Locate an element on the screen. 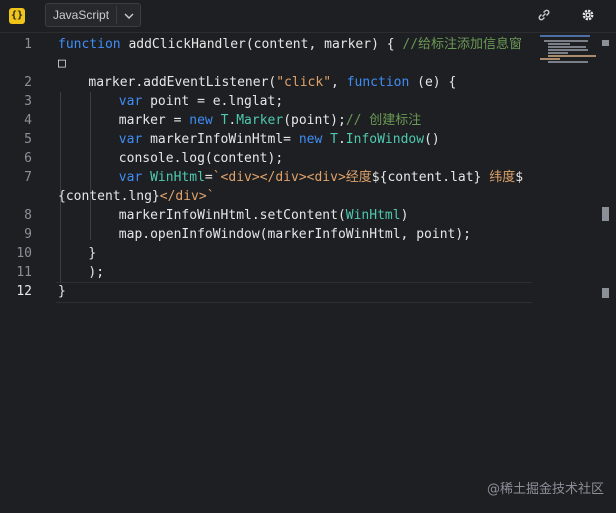 This screenshot has height=513, width=616. code-token: Marker is located at coordinates (260, 120).